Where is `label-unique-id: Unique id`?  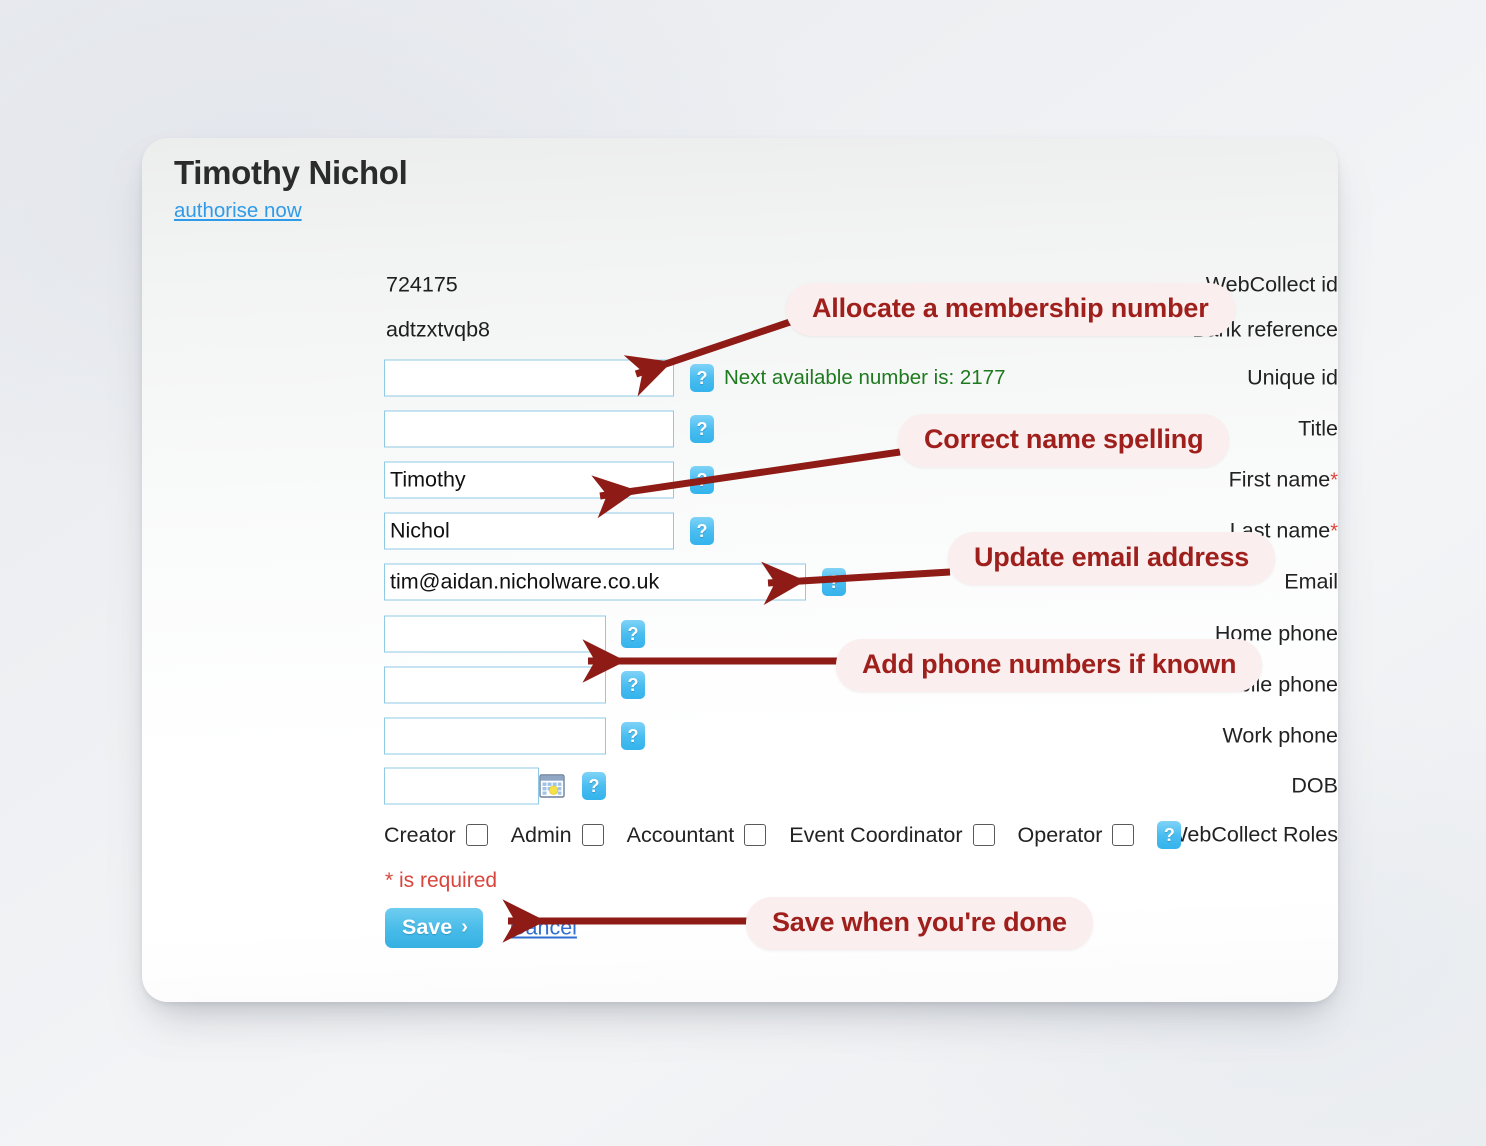
label-unique-id: Unique id is located at coordinates (1292, 377).